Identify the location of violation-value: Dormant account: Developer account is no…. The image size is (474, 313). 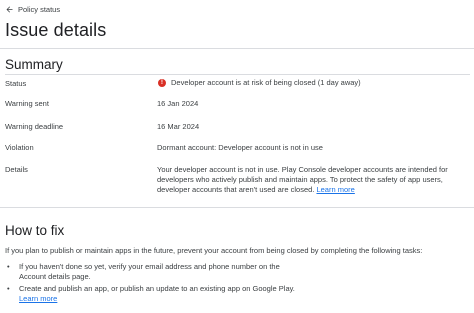
(240, 147).